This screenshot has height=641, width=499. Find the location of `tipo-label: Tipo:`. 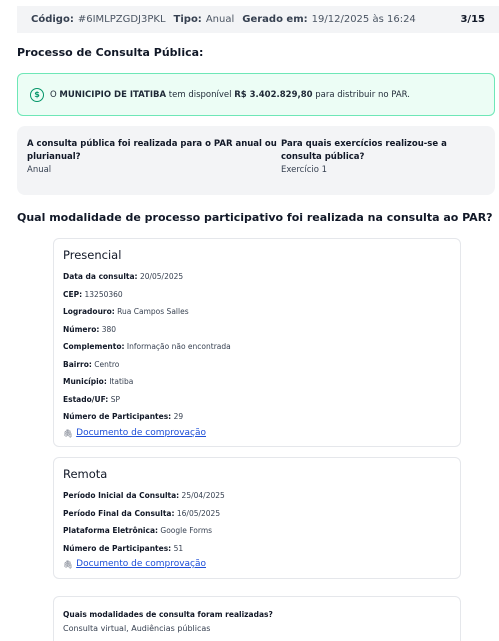

tipo-label: Tipo: is located at coordinates (187, 19).